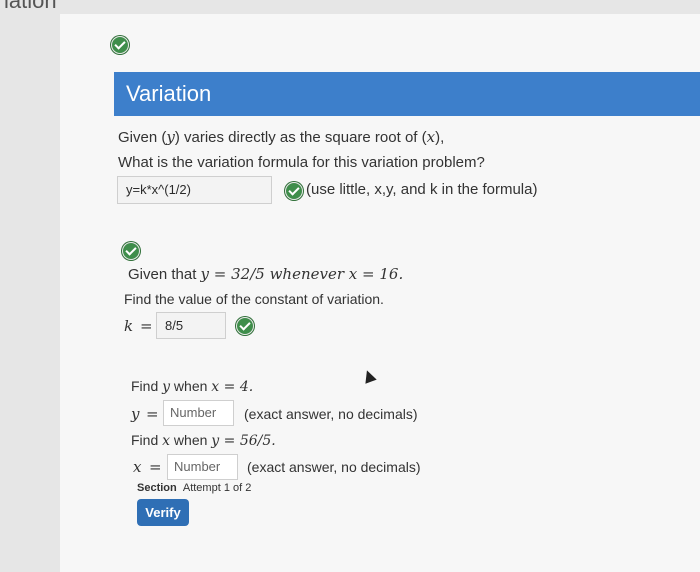 The image size is (700, 572). I want to click on attempt-status: Section Attempt 1 of 2, so click(194, 488).